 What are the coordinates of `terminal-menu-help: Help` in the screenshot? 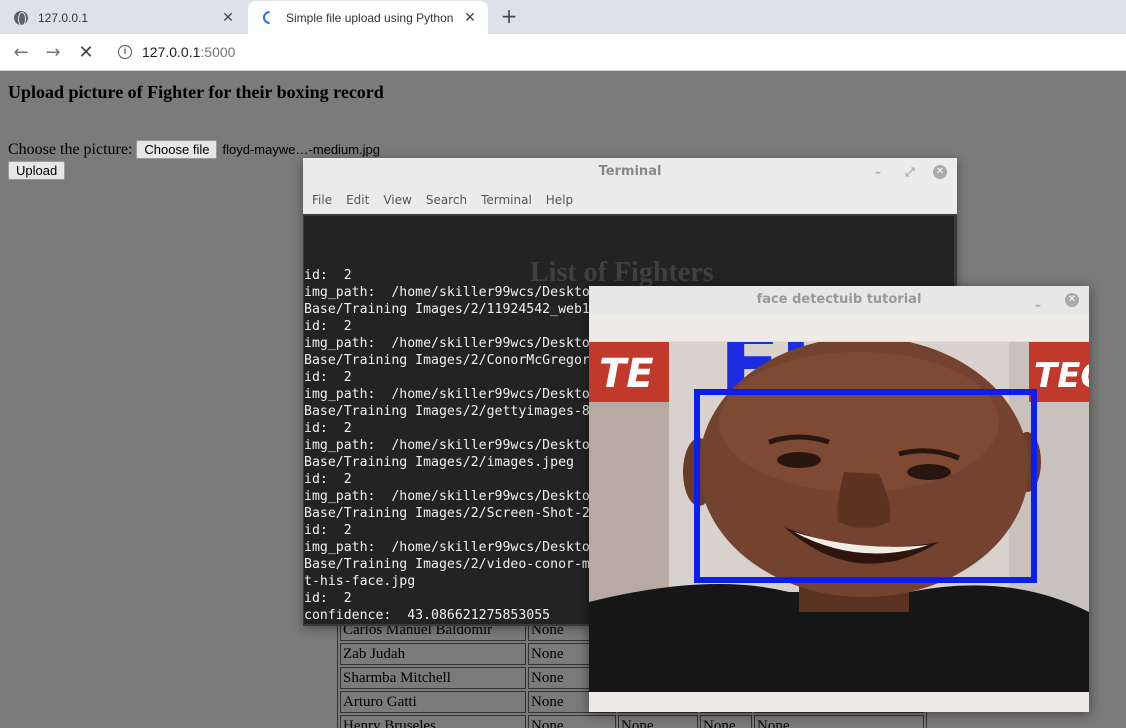 It's located at (559, 200).